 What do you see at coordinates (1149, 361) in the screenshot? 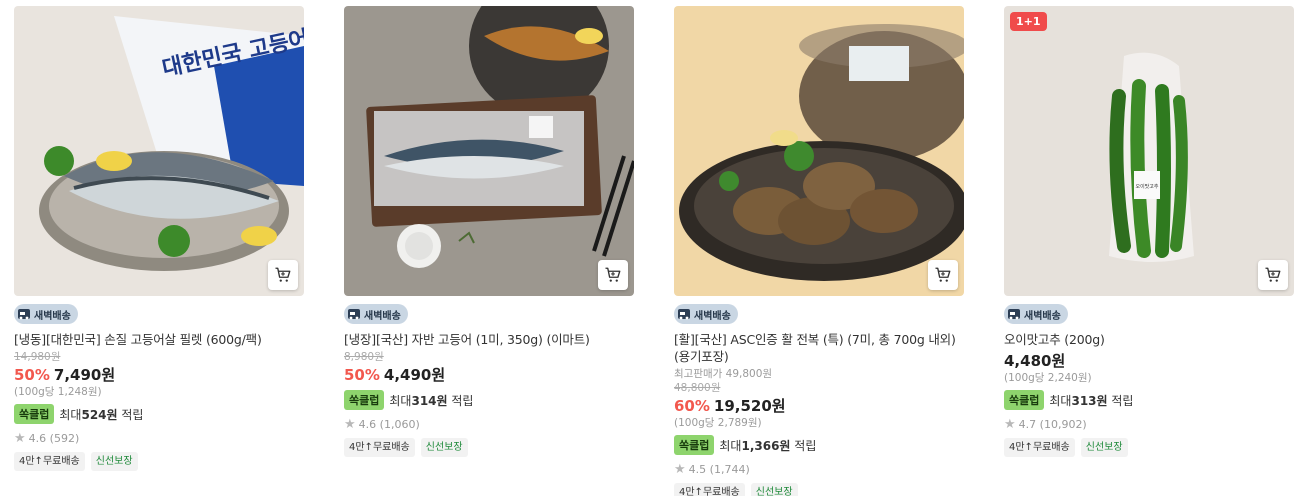
I see `price-row: 4,480원` at bounding box center [1149, 361].